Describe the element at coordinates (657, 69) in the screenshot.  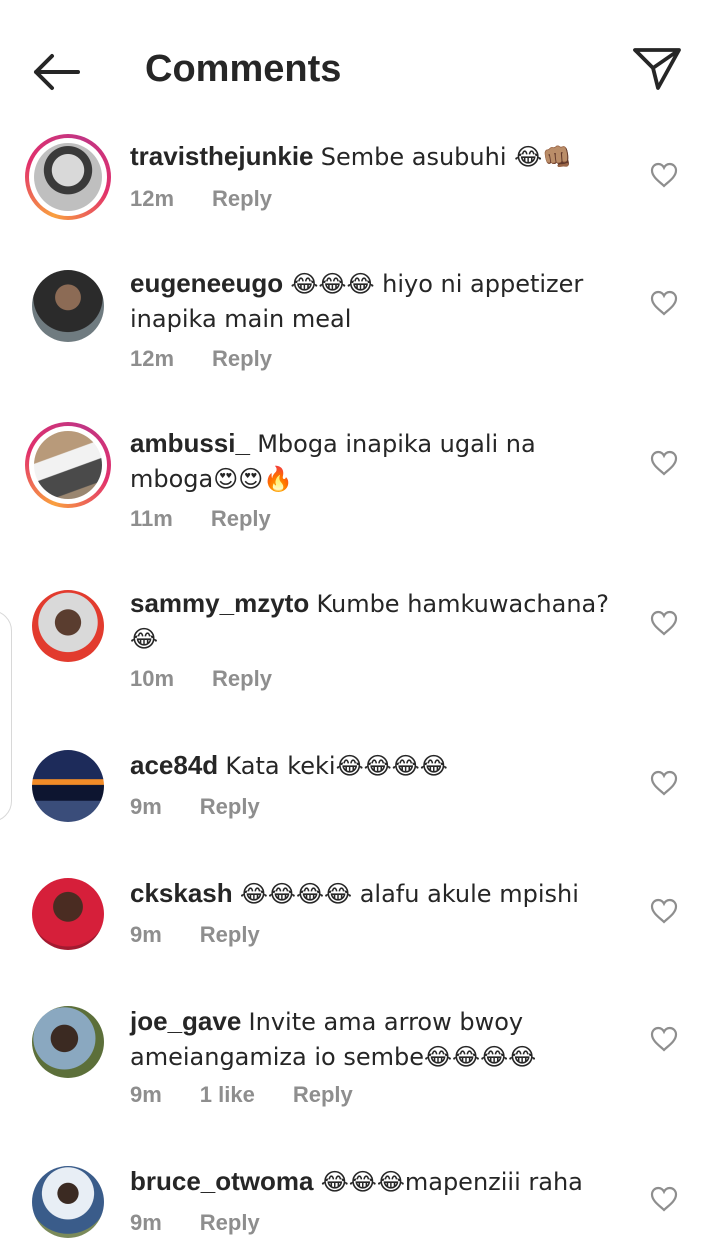
I see `paper-plane-icon` at that location.